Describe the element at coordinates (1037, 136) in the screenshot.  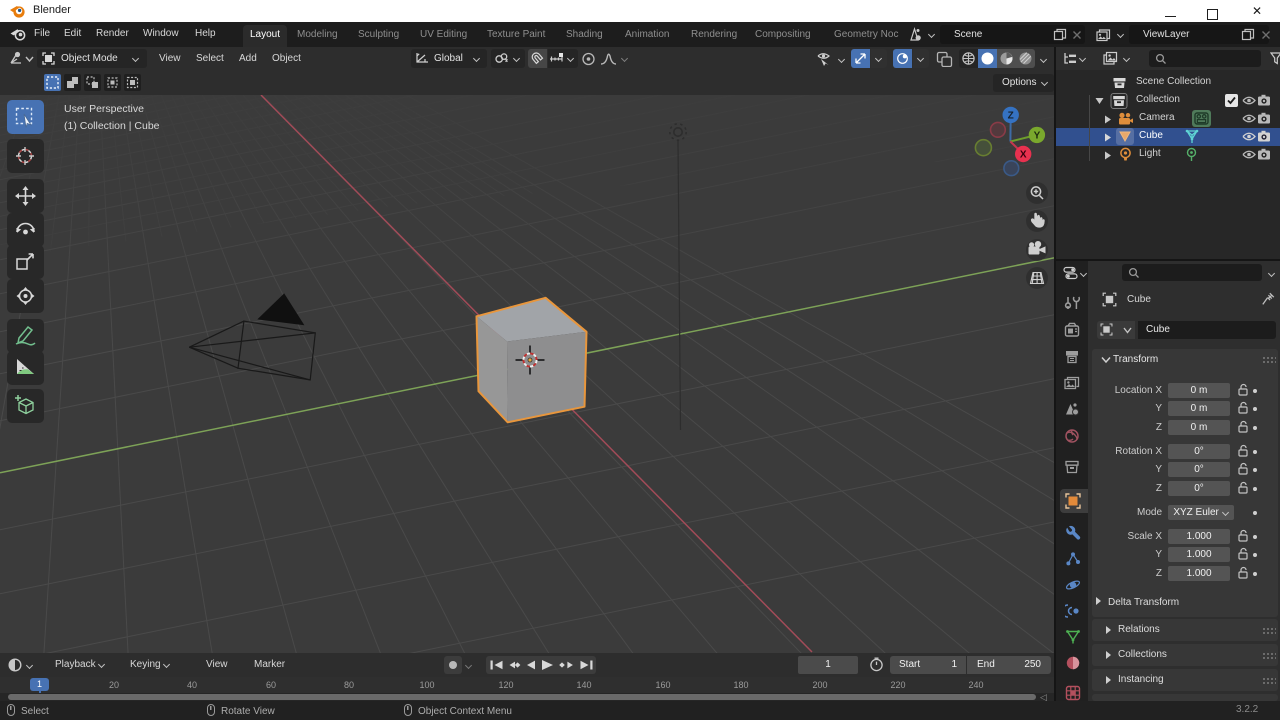
I see `svg-text: Y` at that location.